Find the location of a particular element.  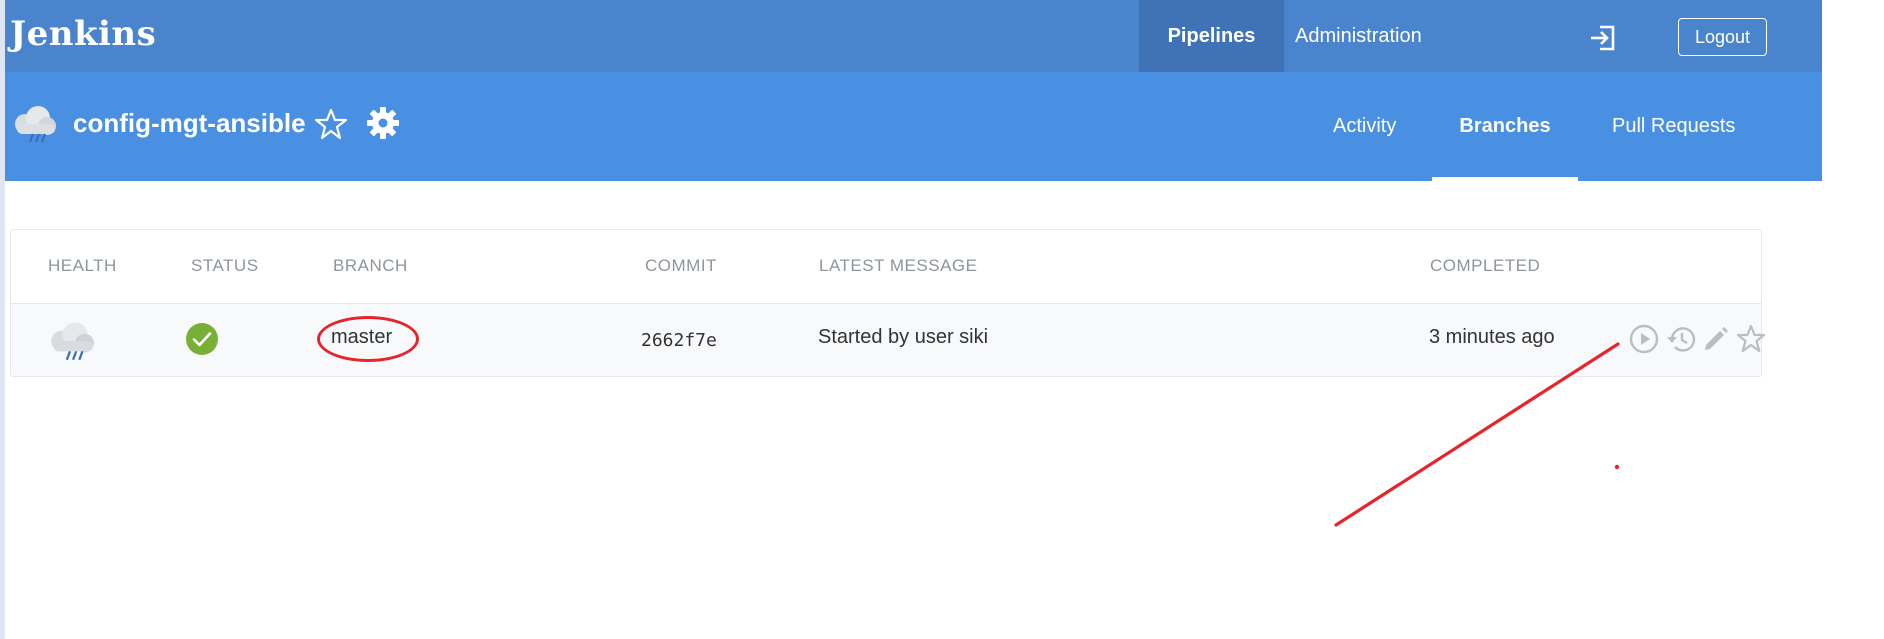

right-margin is located at coordinates (1853, 319).